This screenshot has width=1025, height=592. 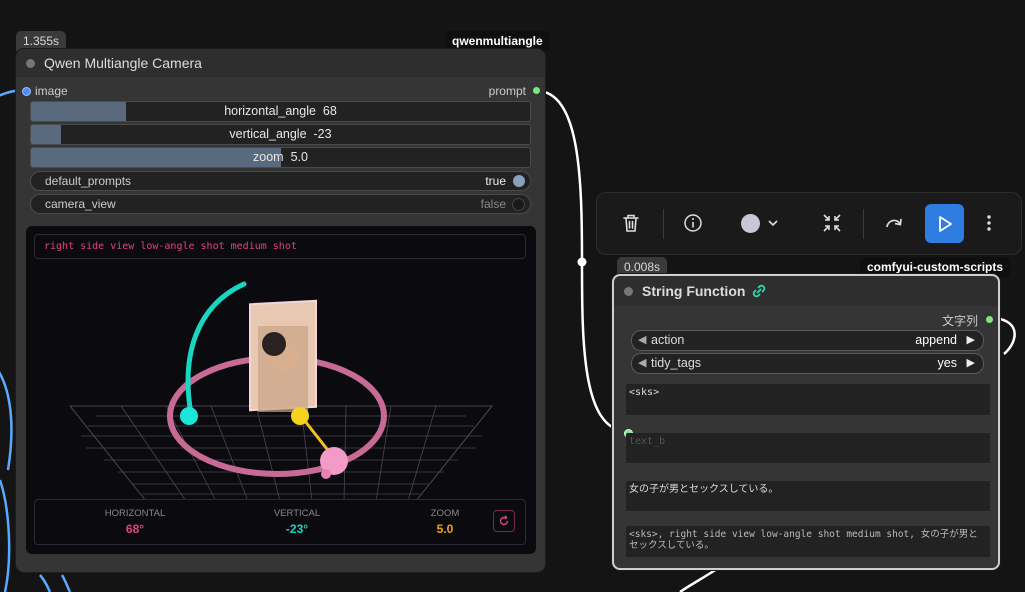 I want to click on info-icon, so click(x=693, y=223).